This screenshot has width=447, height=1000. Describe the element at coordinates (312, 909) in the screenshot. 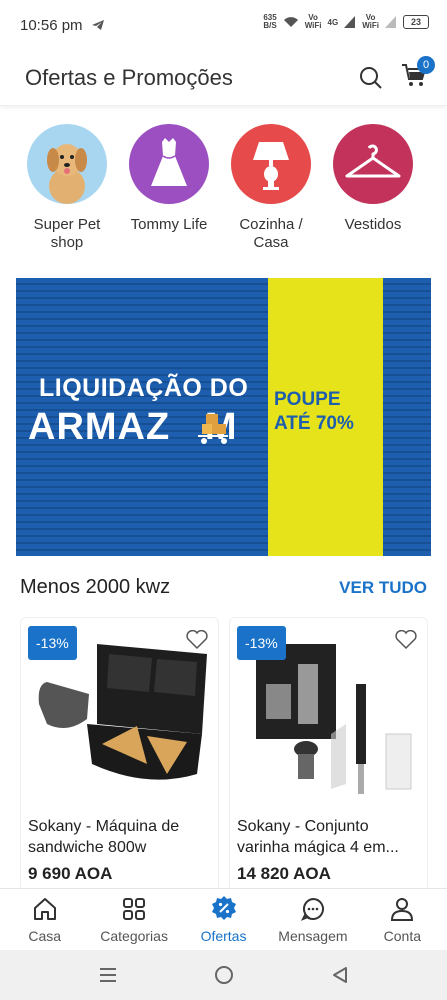

I see `chat-icon` at that location.